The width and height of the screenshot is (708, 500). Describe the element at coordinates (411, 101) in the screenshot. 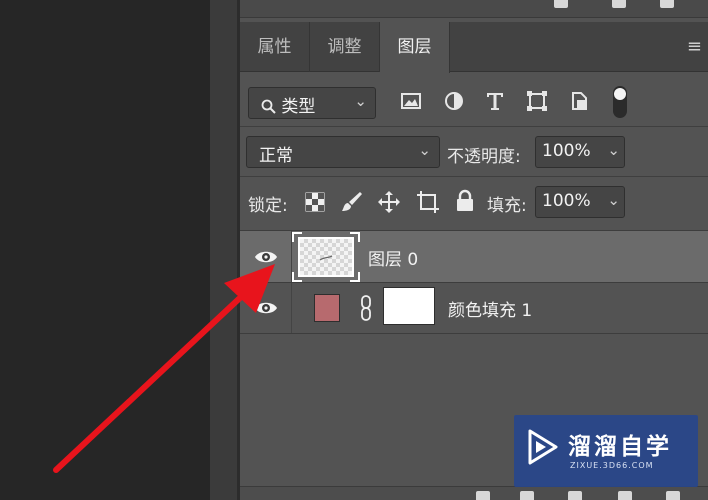

I see `image-filter-icon` at that location.